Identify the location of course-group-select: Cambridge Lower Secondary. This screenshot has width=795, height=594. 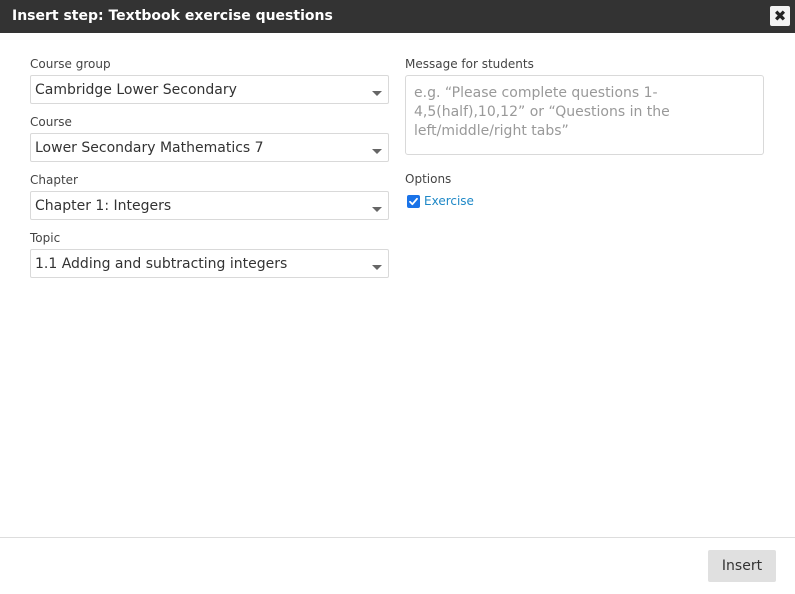
(209, 89).